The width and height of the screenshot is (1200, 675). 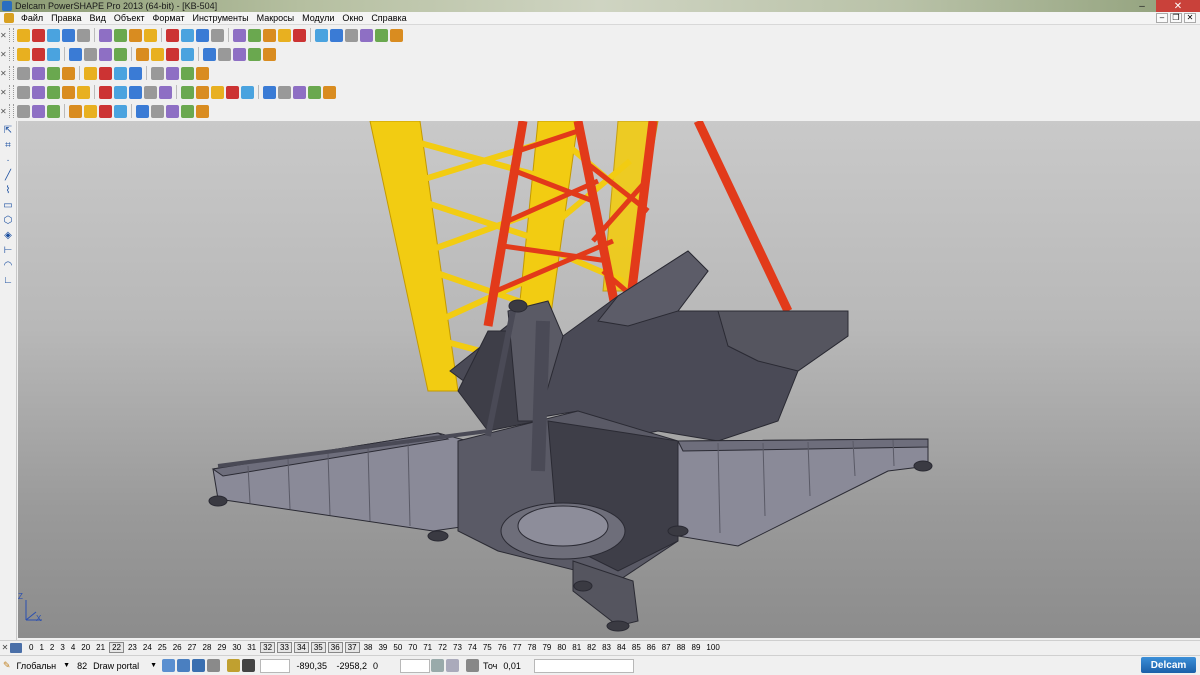 What do you see at coordinates (352, 647) in the screenshot?
I see `layer-button: 37` at bounding box center [352, 647].